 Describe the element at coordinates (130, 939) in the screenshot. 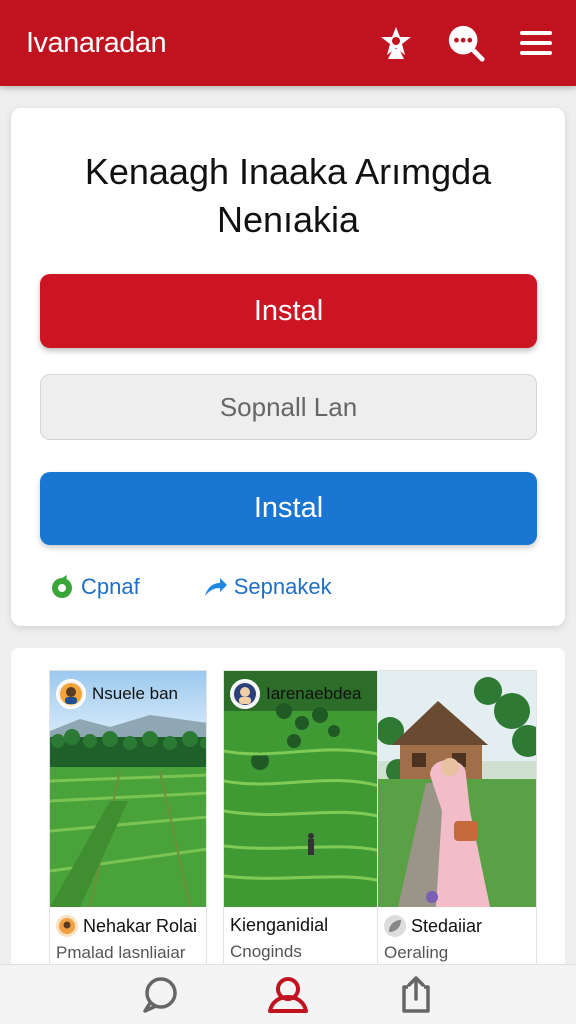

I see `post-meta: Nehakar Rolai Pmalad lasnliaiar` at that location.